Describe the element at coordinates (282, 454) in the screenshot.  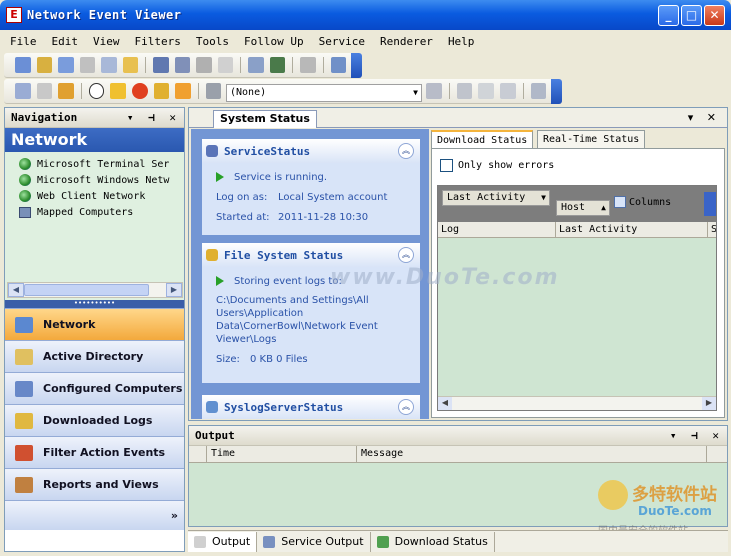
I see `col-time: Time` at that location.